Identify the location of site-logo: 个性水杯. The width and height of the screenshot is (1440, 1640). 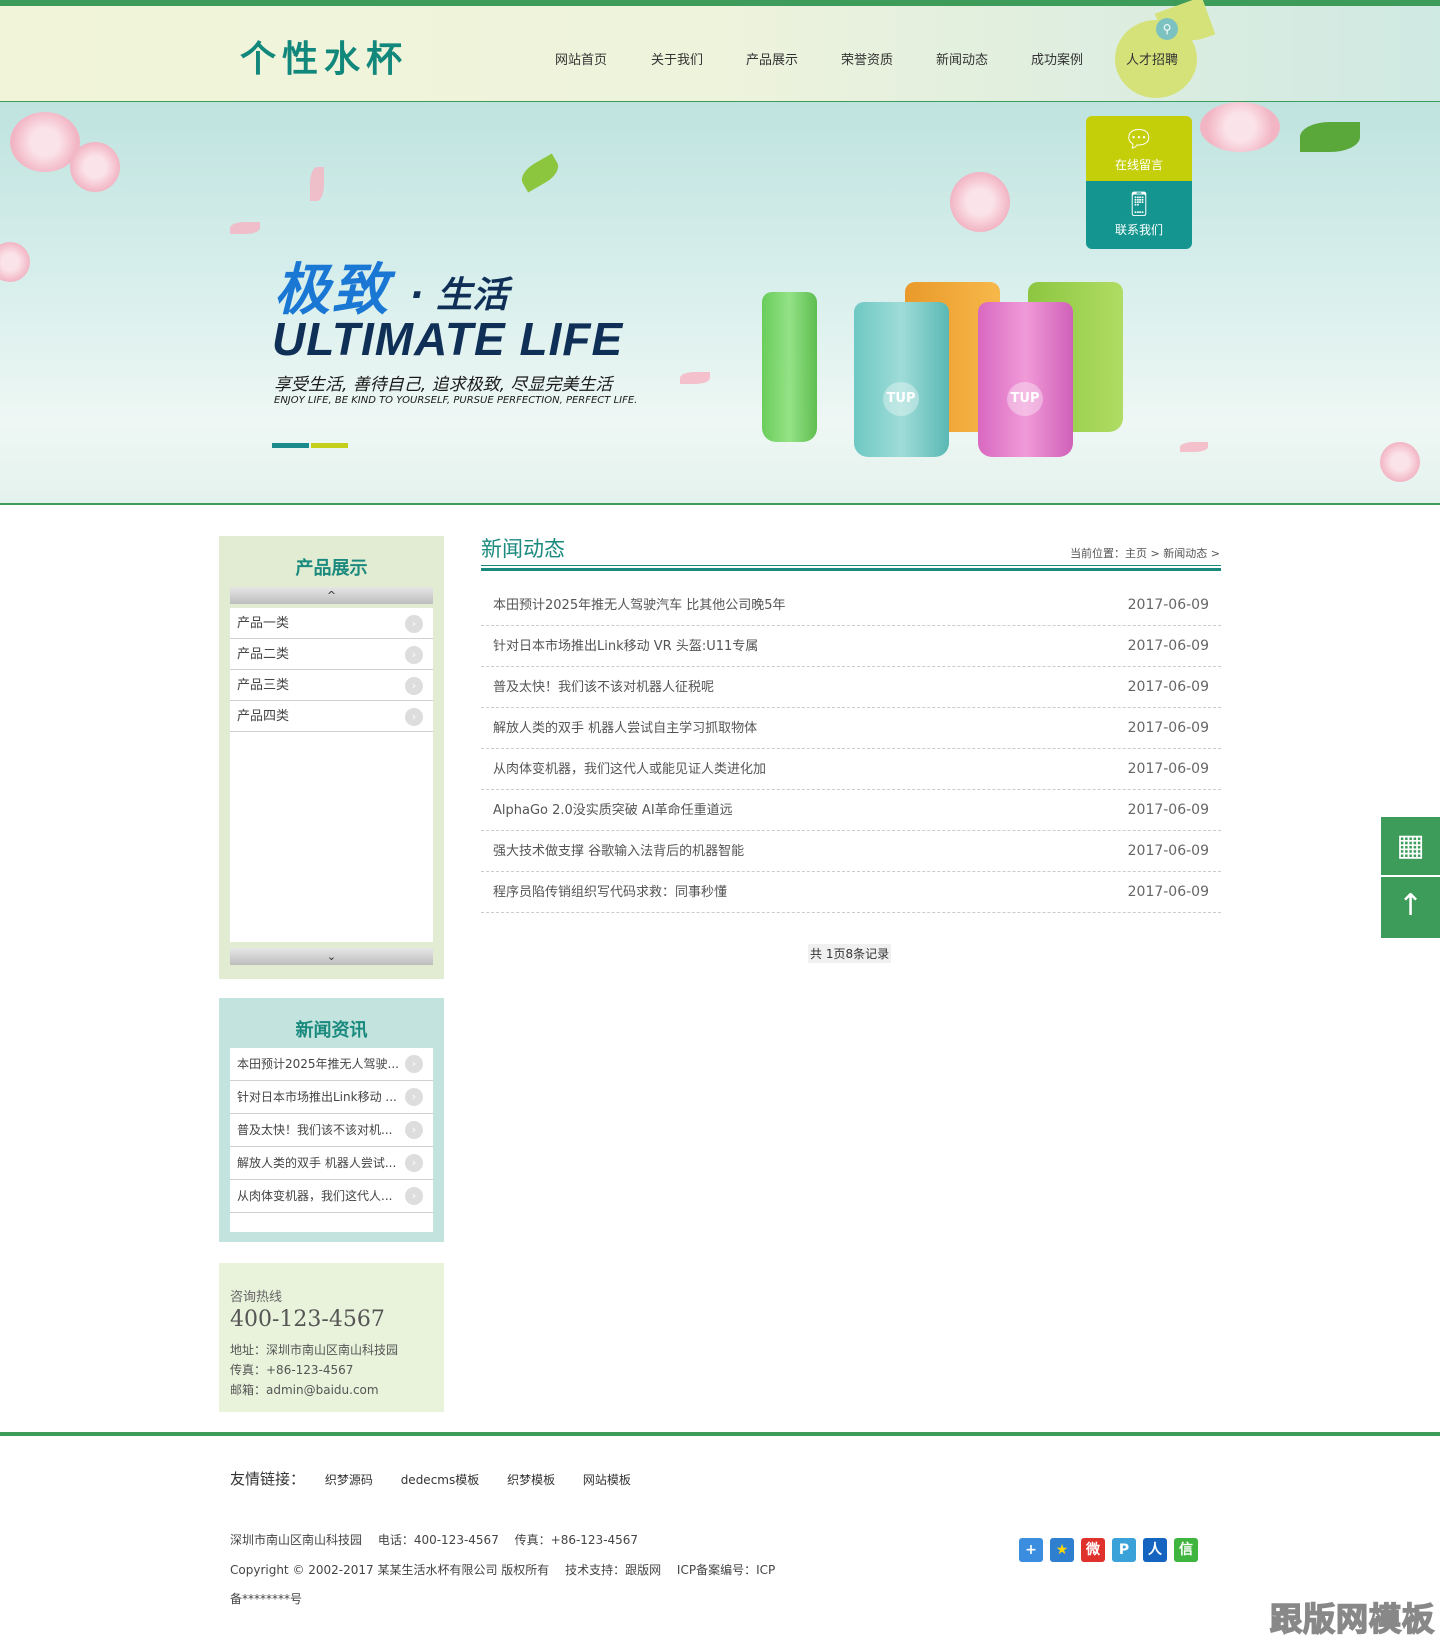
(324, 56).